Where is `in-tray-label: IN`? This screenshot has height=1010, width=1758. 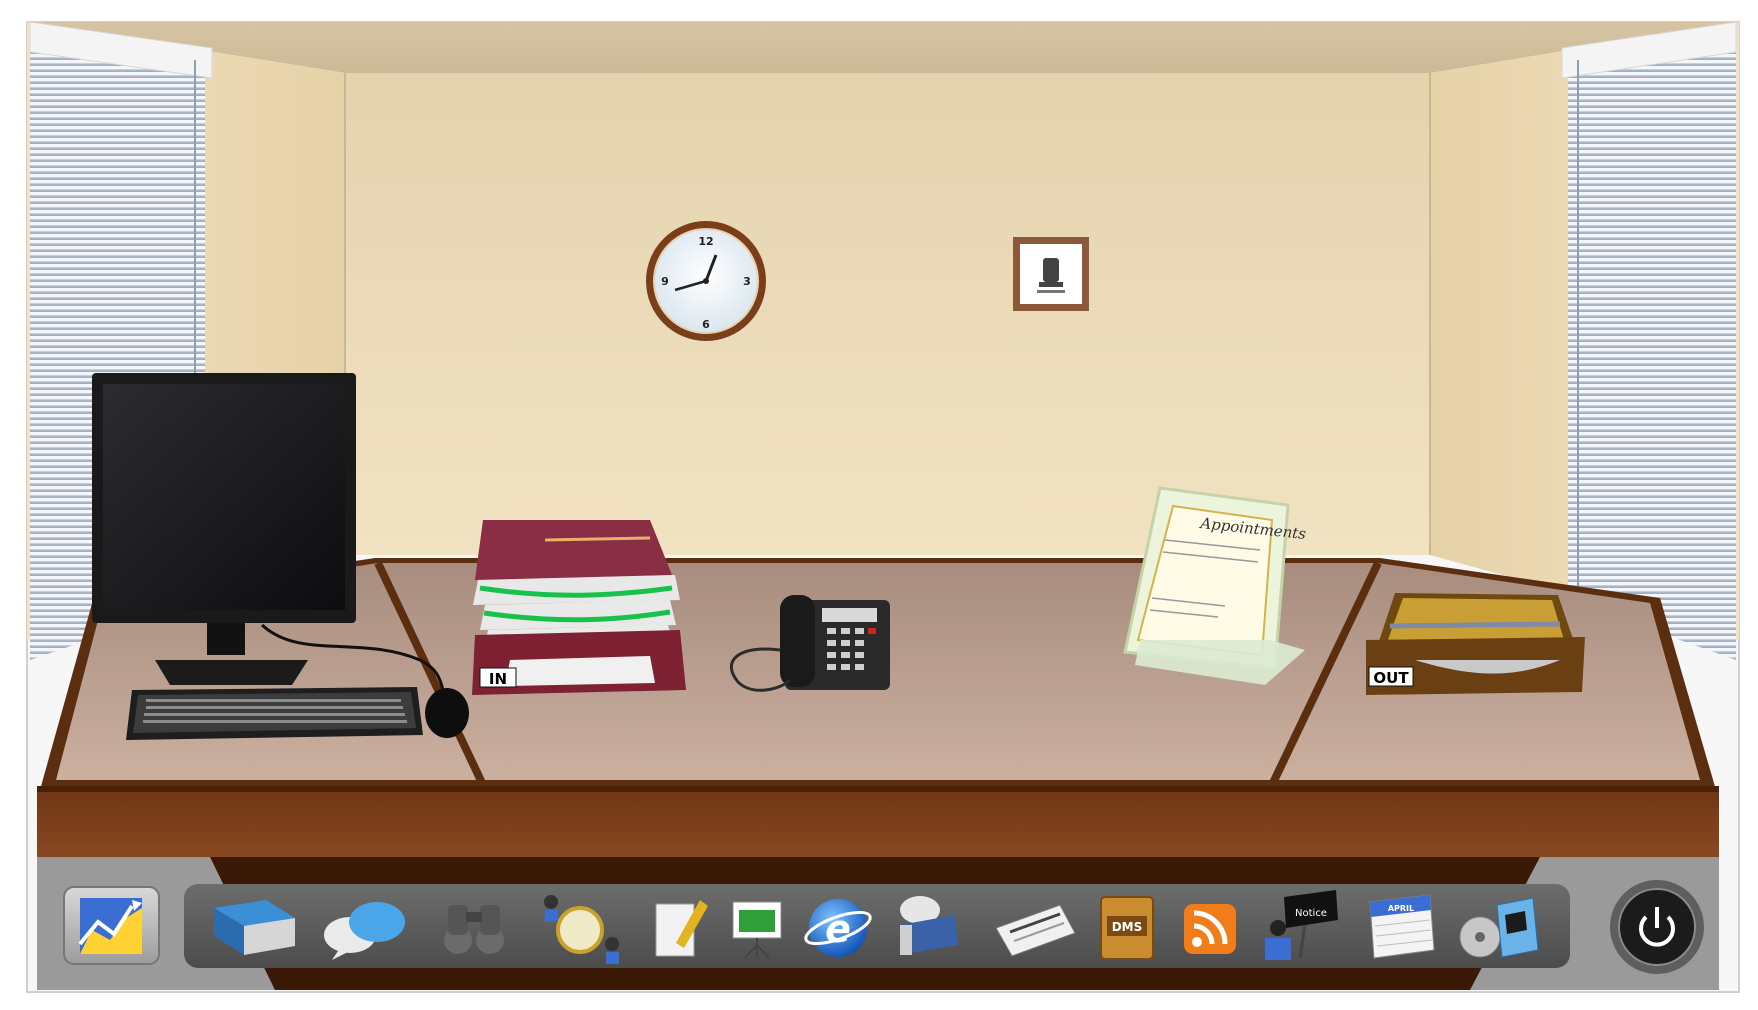
in-tray-label: IN is located at coordinates (498, 679).